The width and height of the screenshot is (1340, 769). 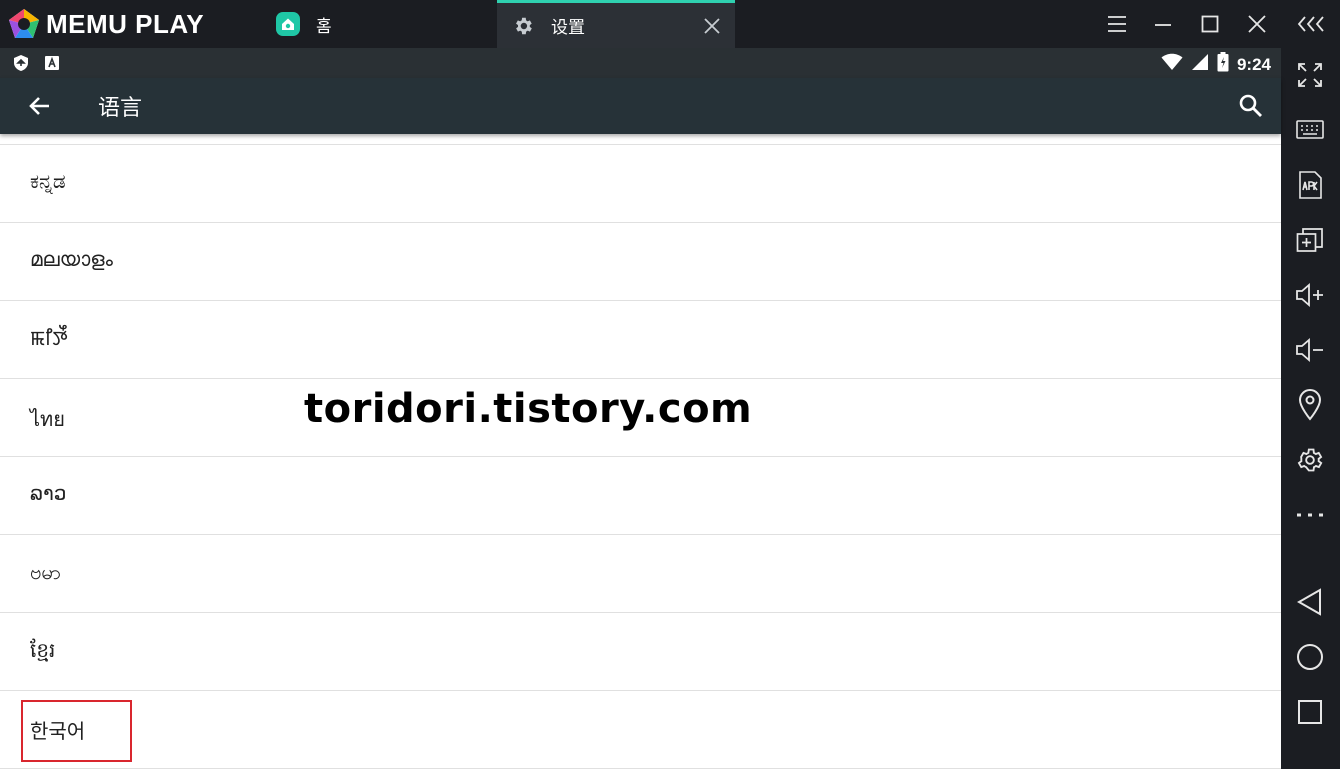 I want to click on android-statusbar: 9:24, so click(x=640, y=63).